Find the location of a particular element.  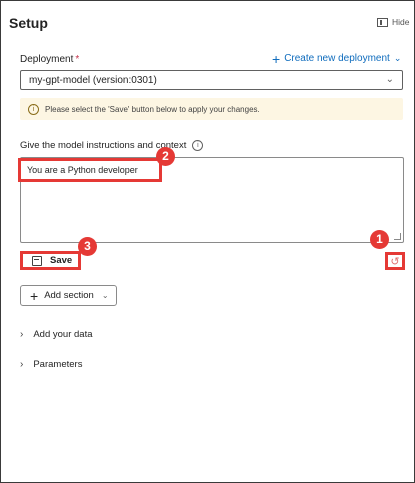

reset-icon: ↺ is located at coordinates (395, 261).